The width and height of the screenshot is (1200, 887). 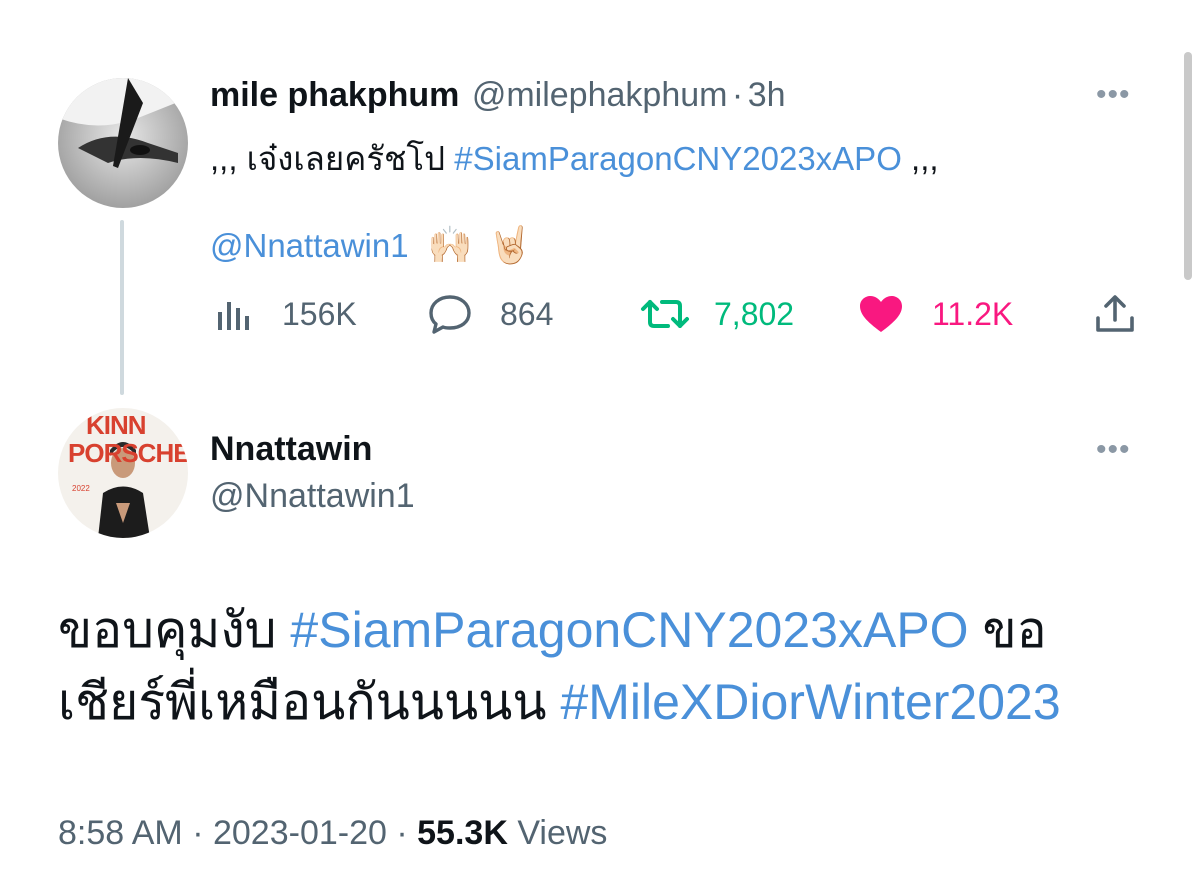 What do you see at coordinates (1014, 630) in the screenshot?
I see `text-part2: ขอ` at bounding box center [1014, 630].